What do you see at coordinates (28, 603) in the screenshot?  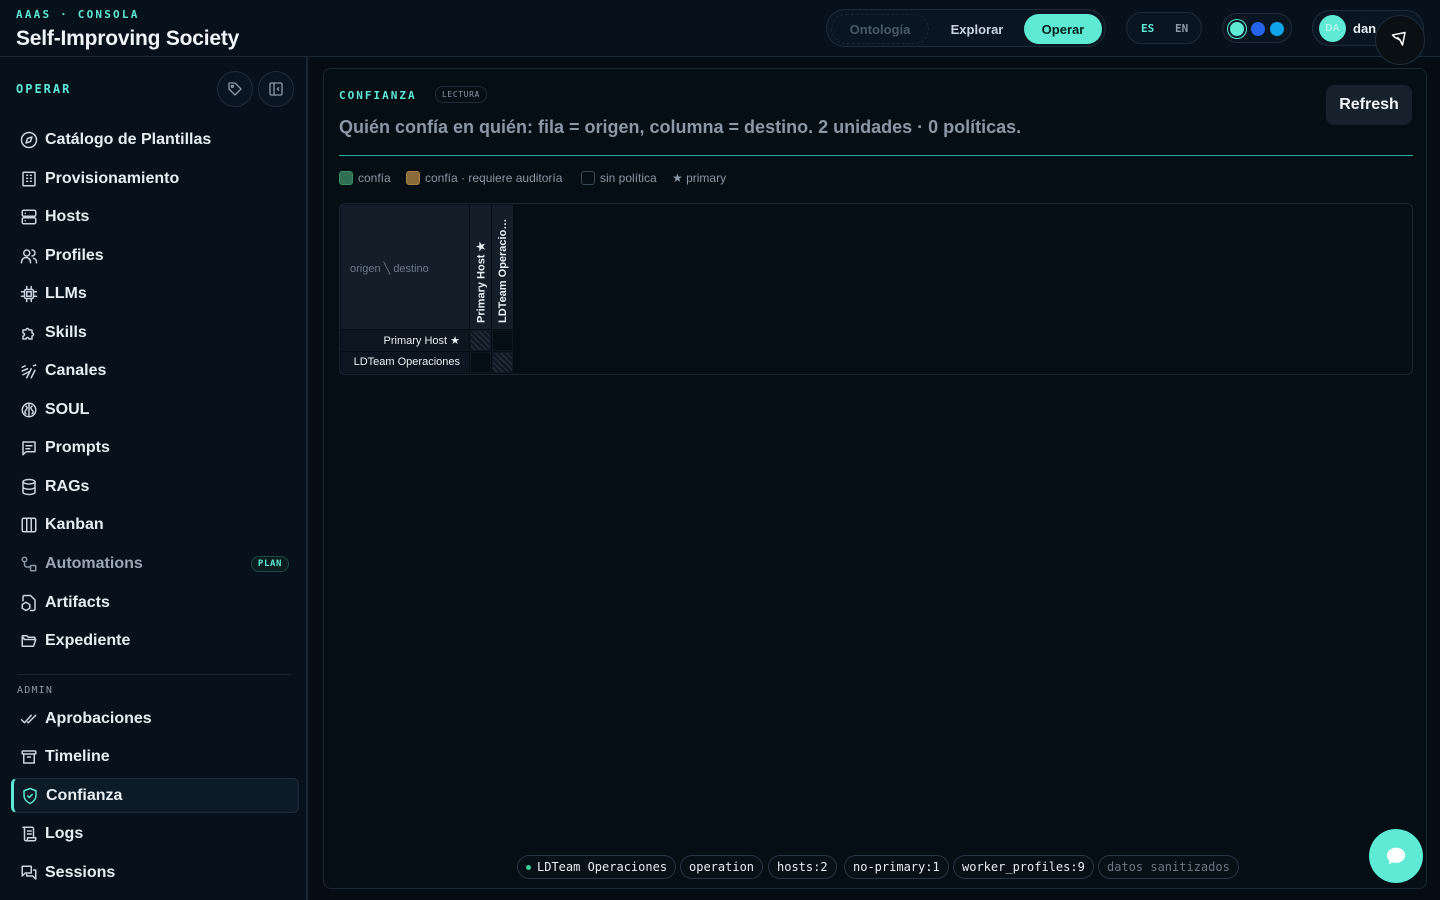 I see `file-box-icon` at bounding box center [28, 603].